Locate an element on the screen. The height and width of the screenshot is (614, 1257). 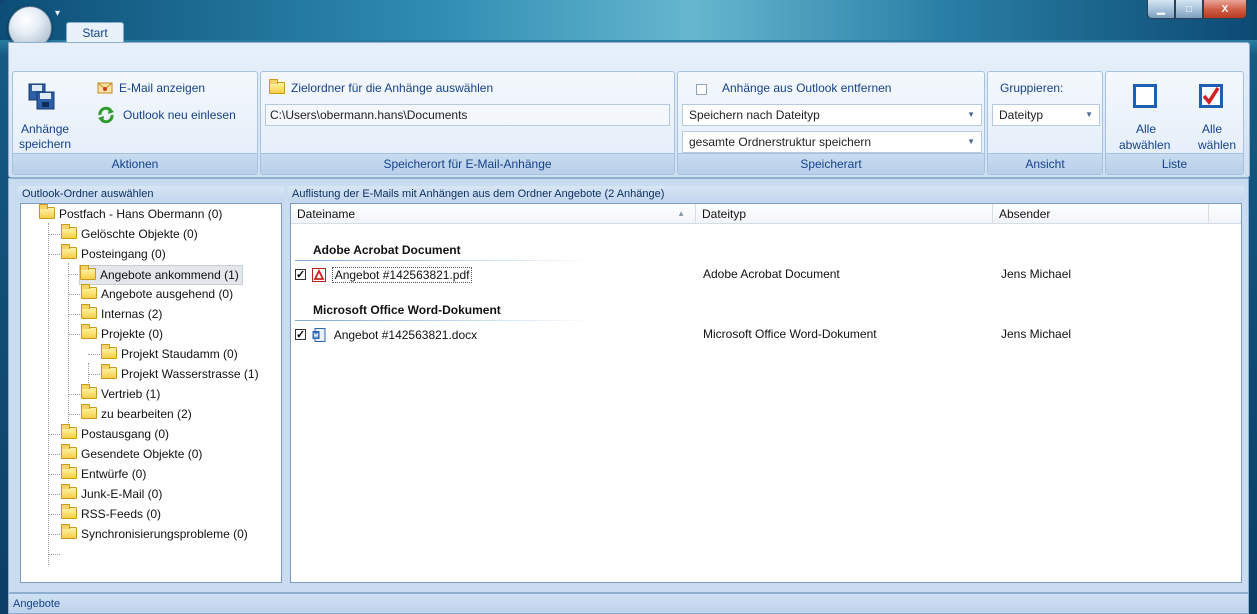
table-row: Angebot #142563821.docx is located at coordinates (387, 335).